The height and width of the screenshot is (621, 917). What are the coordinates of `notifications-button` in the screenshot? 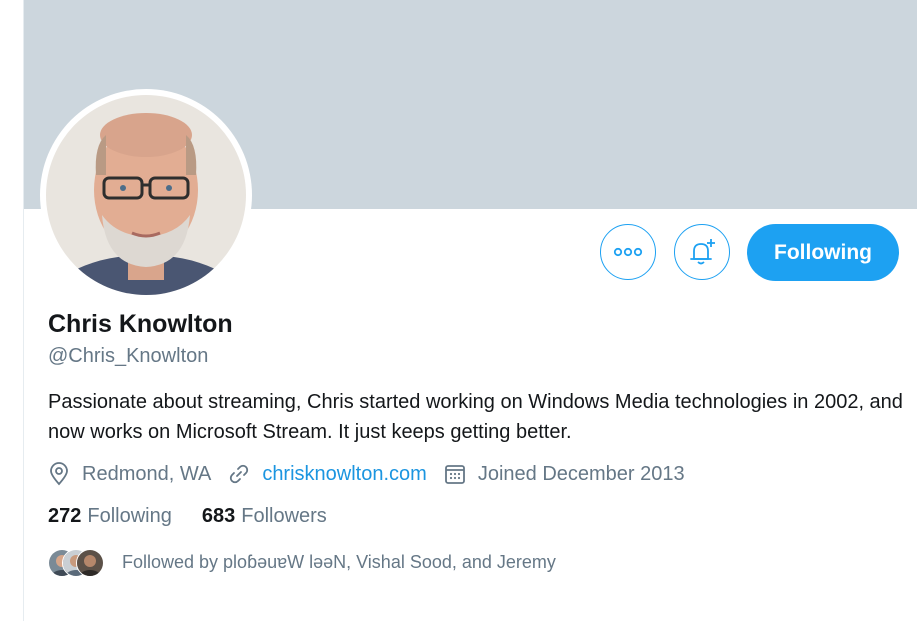 It's located at (702, 252).